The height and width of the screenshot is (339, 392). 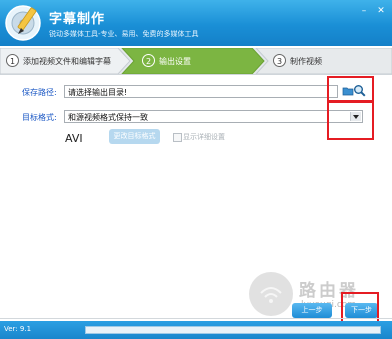 I want to click on change-format-button: 更改目标格式, so click(x=134, y=136).